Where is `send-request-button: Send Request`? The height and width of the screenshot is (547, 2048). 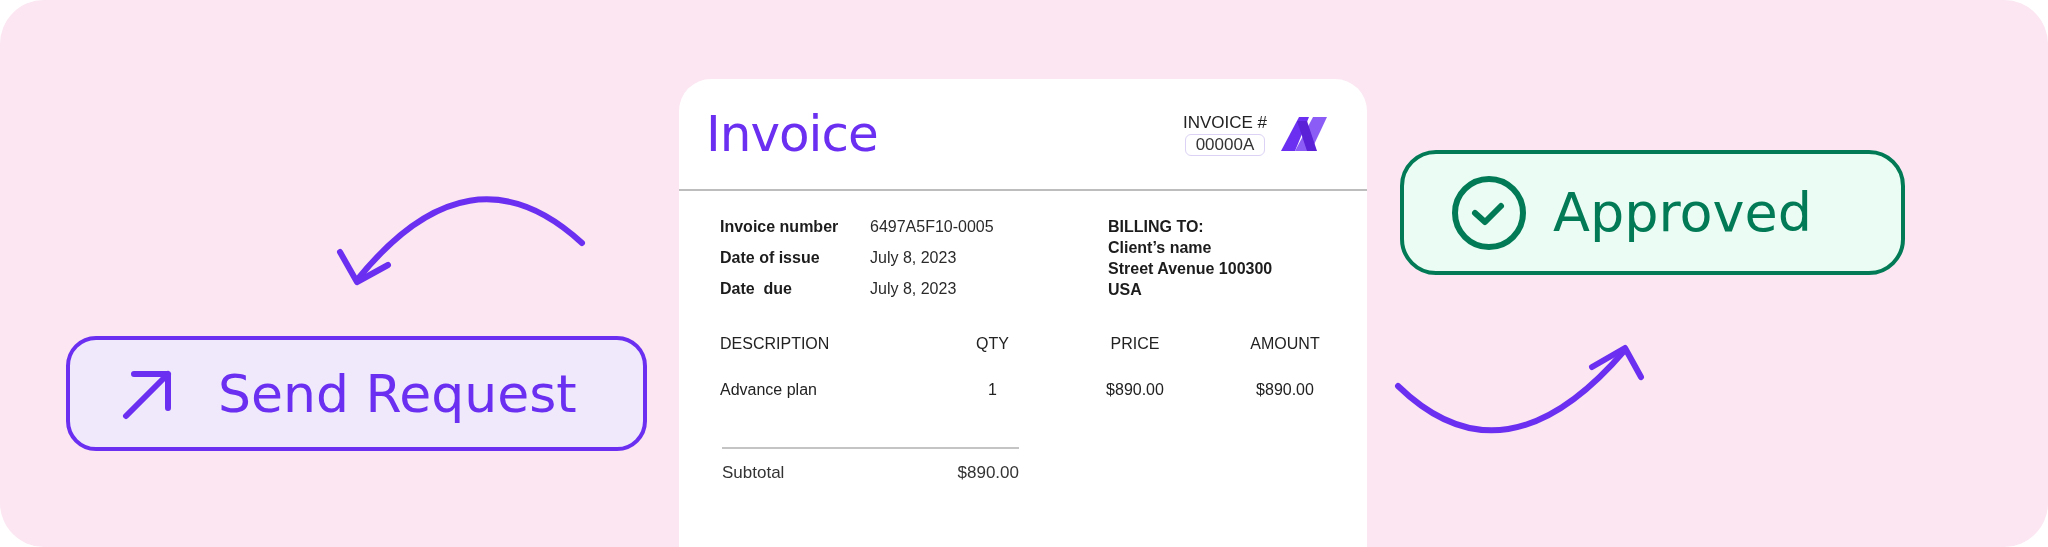
send-request-button: Send Request is located at coordinates (356, 393).